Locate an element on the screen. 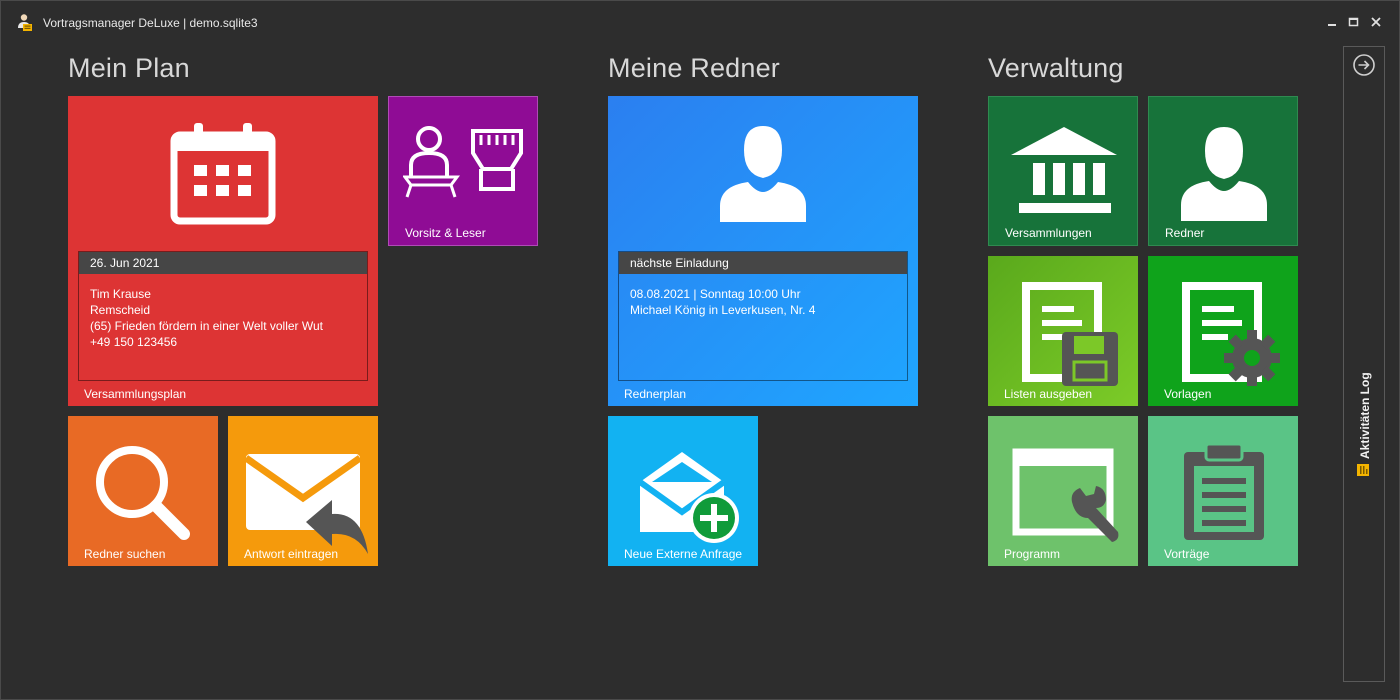  tile-label: Versammlungen is located at coordinates (1048, 233).